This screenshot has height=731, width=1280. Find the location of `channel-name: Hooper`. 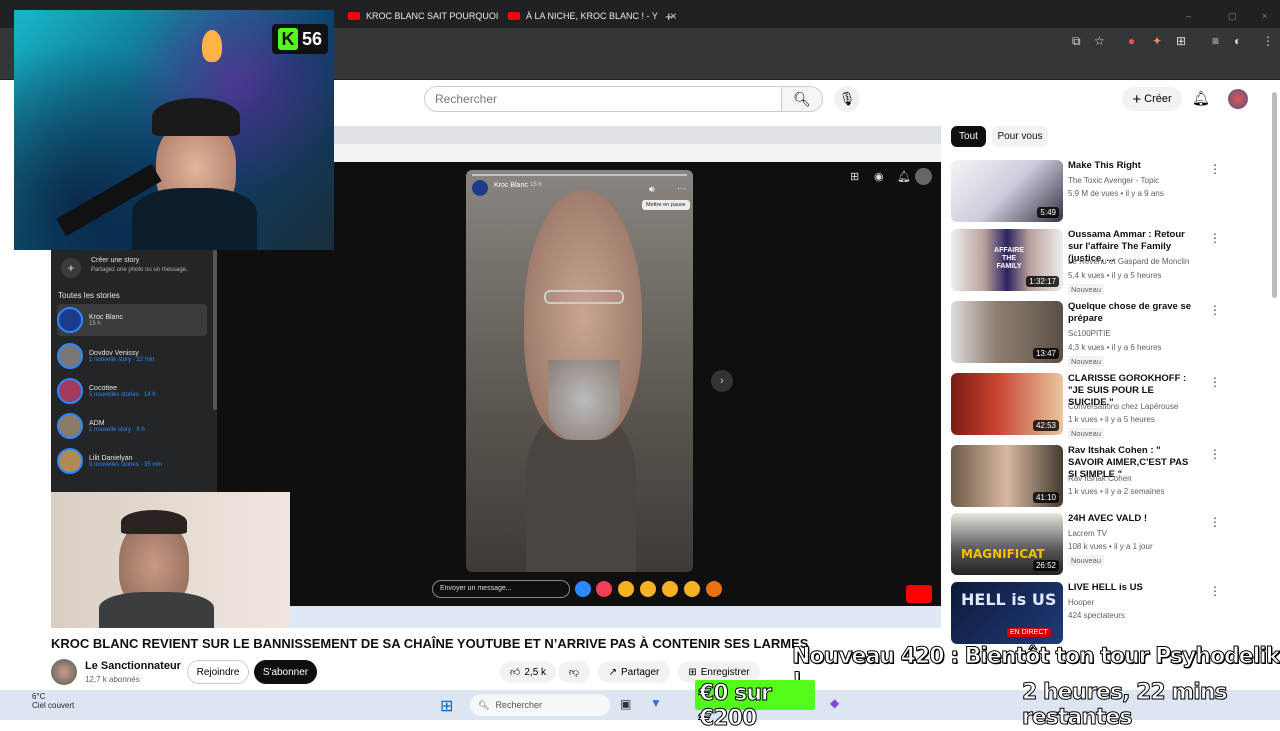

channel-name: Hooper is located at coordinates (1081, 602).